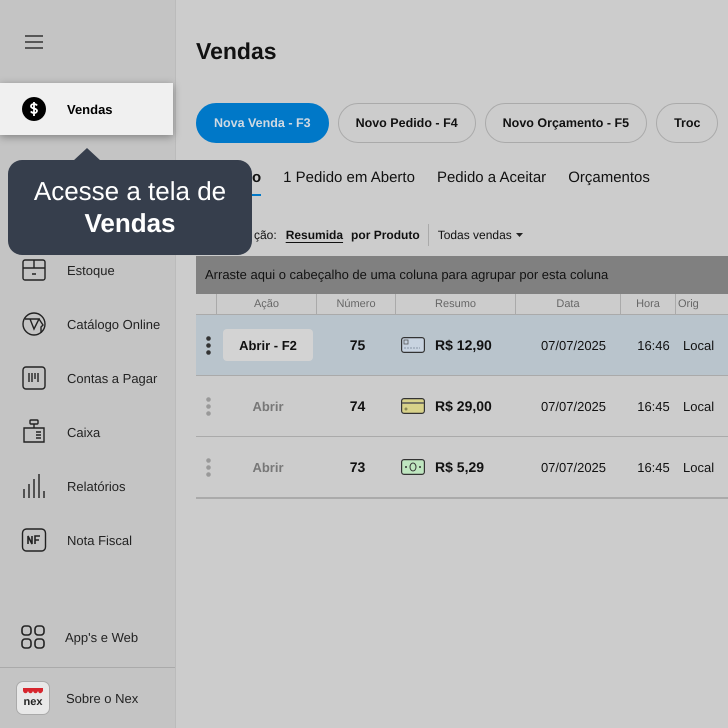  Describe the element at coordinates (357, 345) in the screenshot. I see `table-cell-text: 75` at that location.